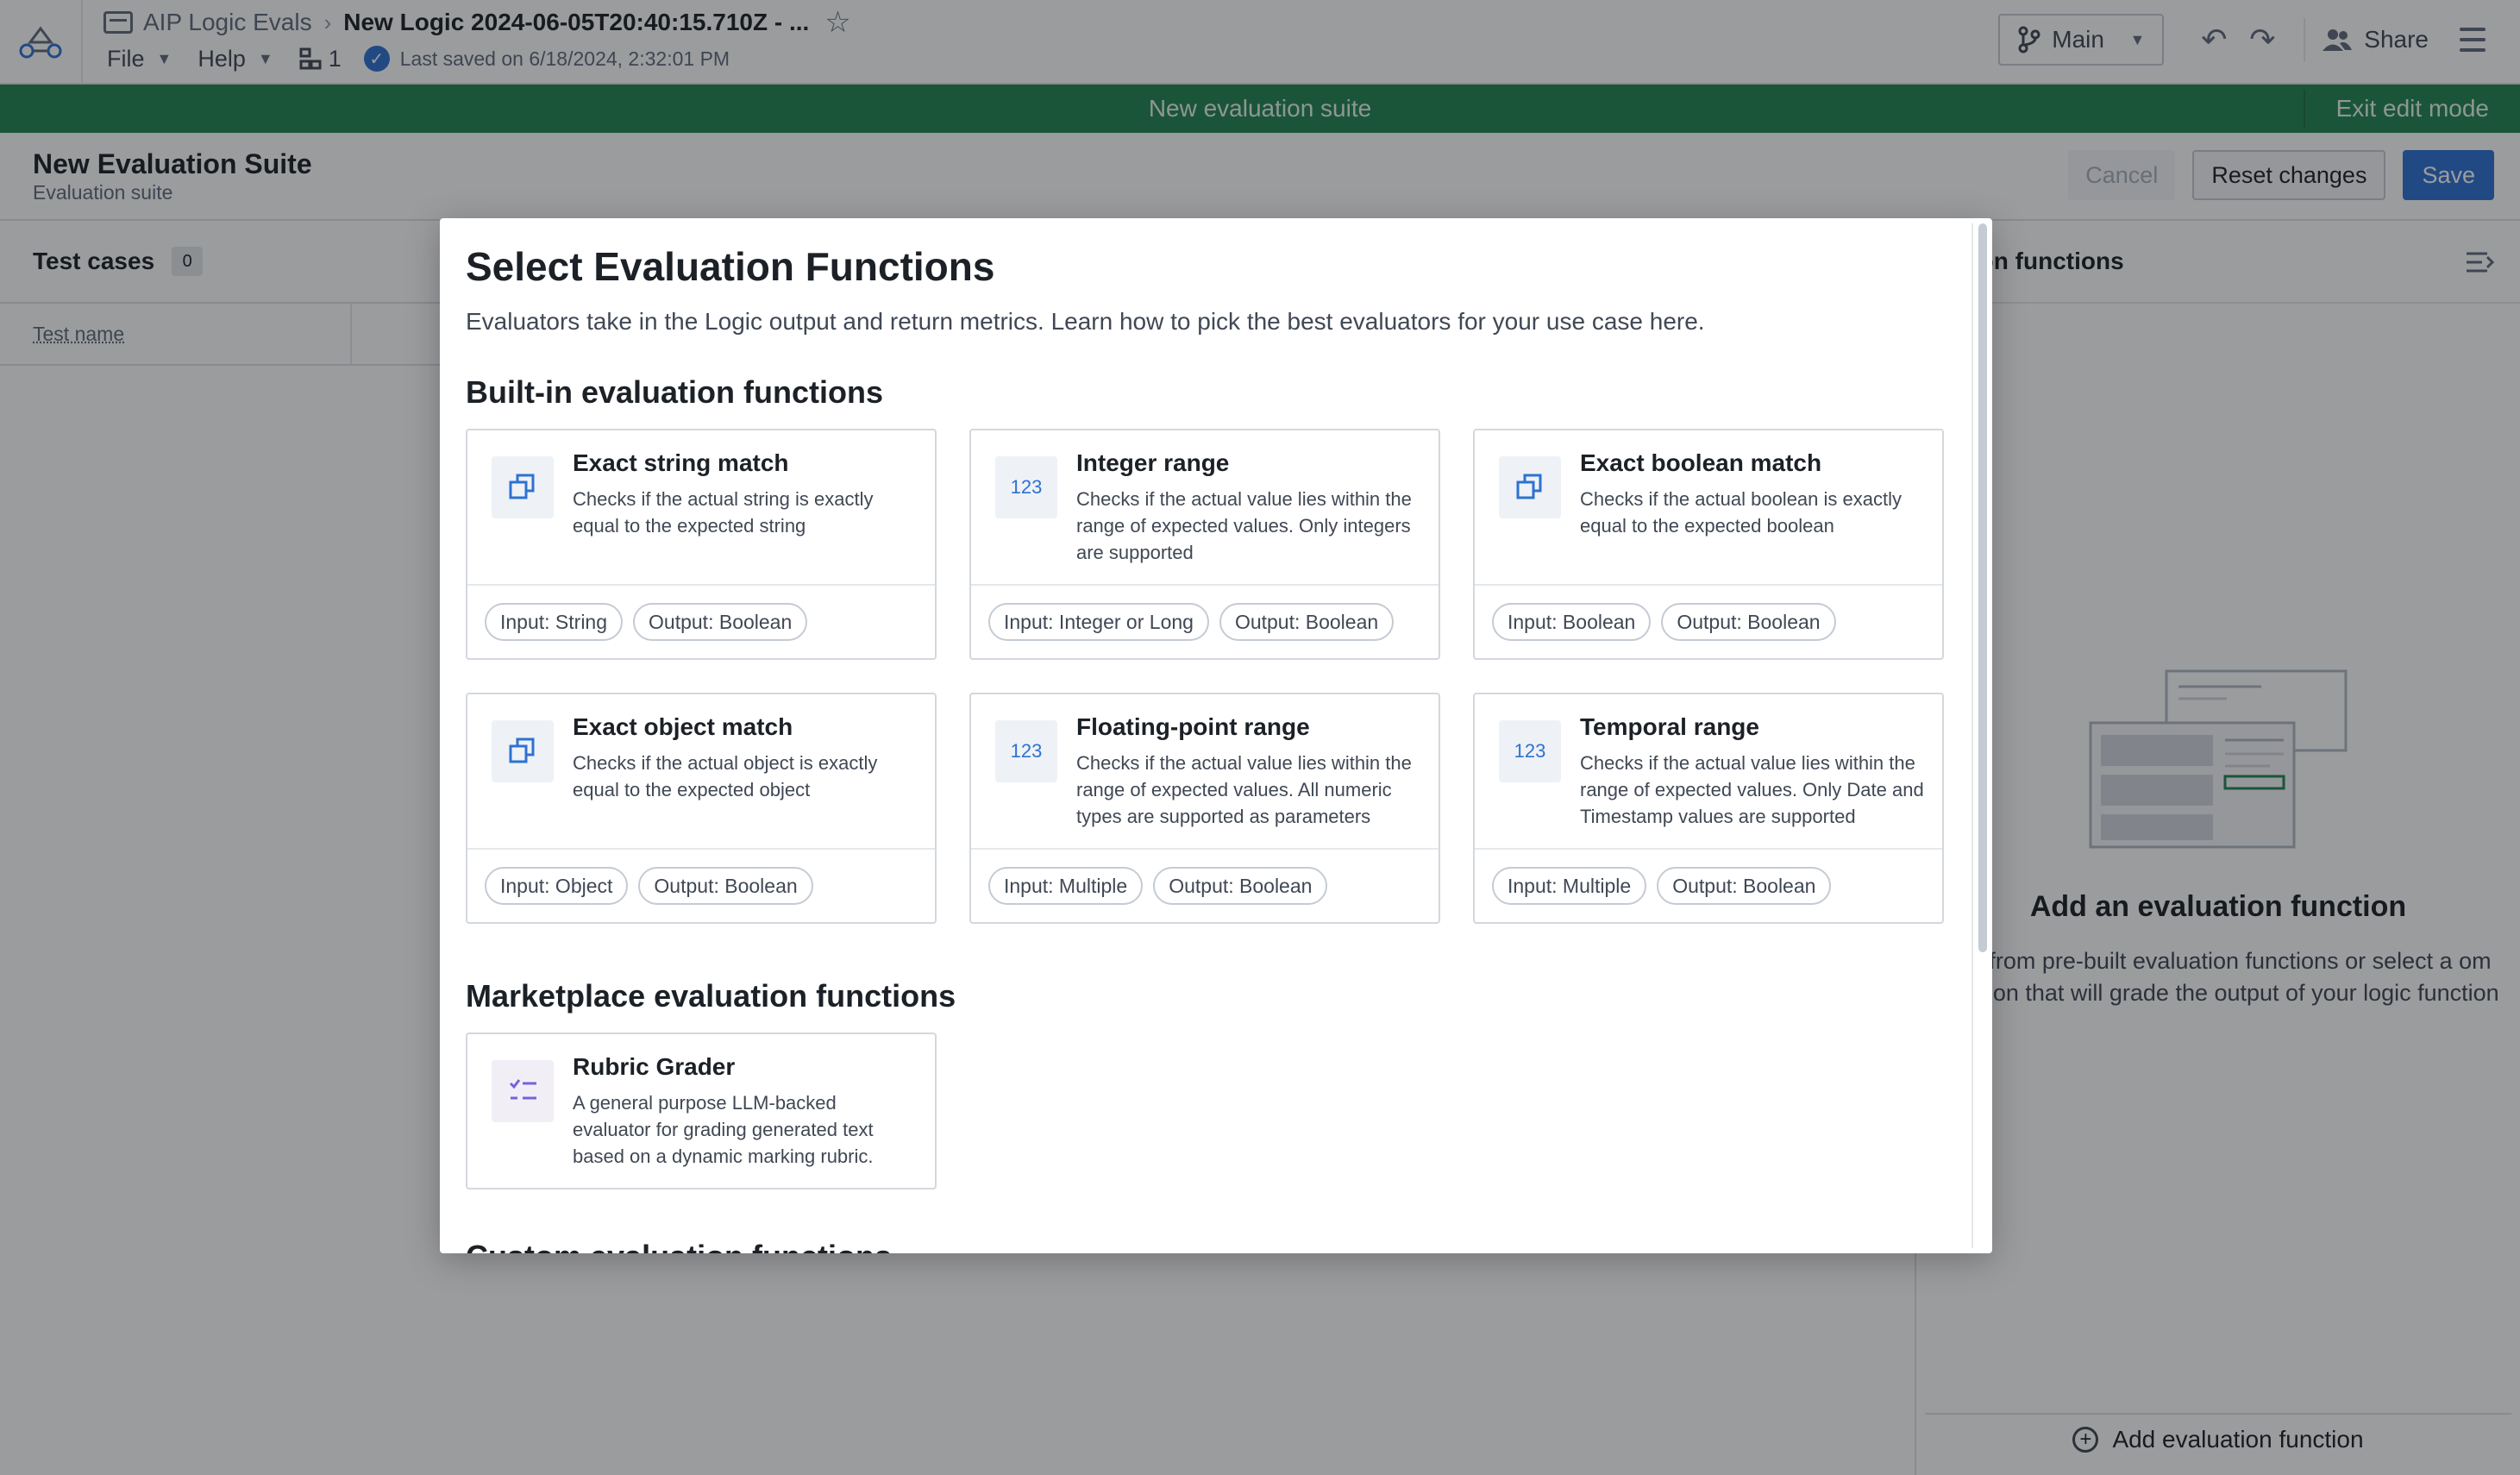  I want to click on custom-section-title: Custom evaluation functions, so click(1203, 1244).